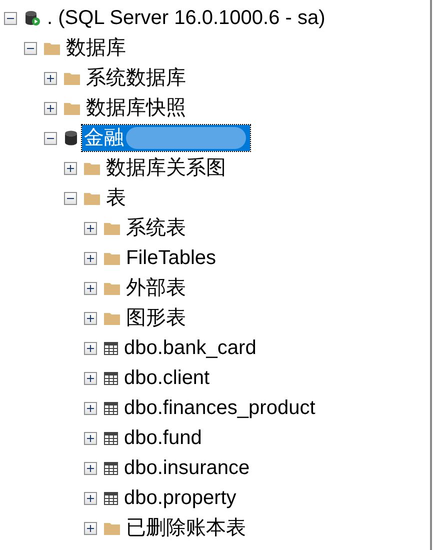  What do you see at coordinates (156, 288) in the screenshot?
I see `node-label: 外部表` at bounding box center [156, 288].